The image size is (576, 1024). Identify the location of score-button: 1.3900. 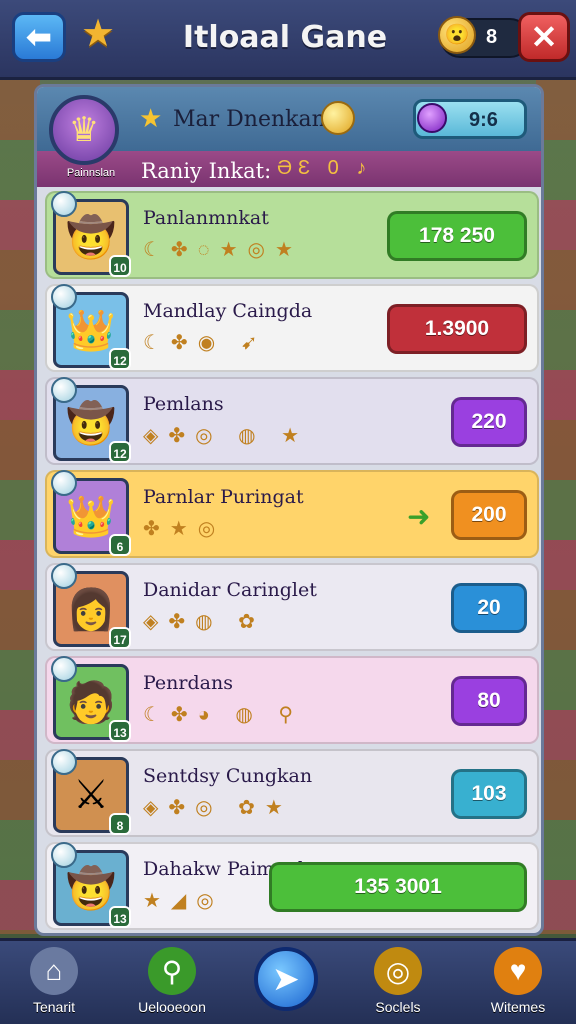
(457, 329).